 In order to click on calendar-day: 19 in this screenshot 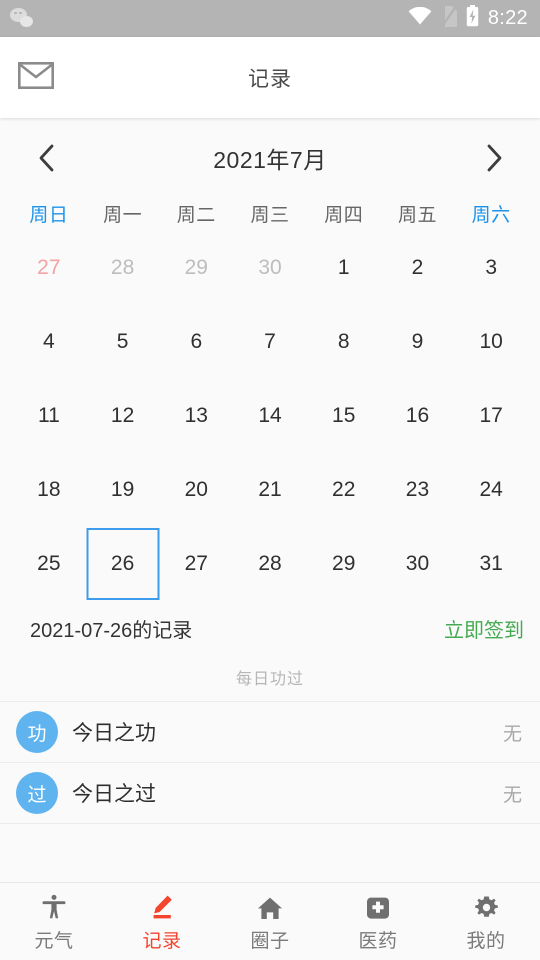, I will do `click(123, 490)`.